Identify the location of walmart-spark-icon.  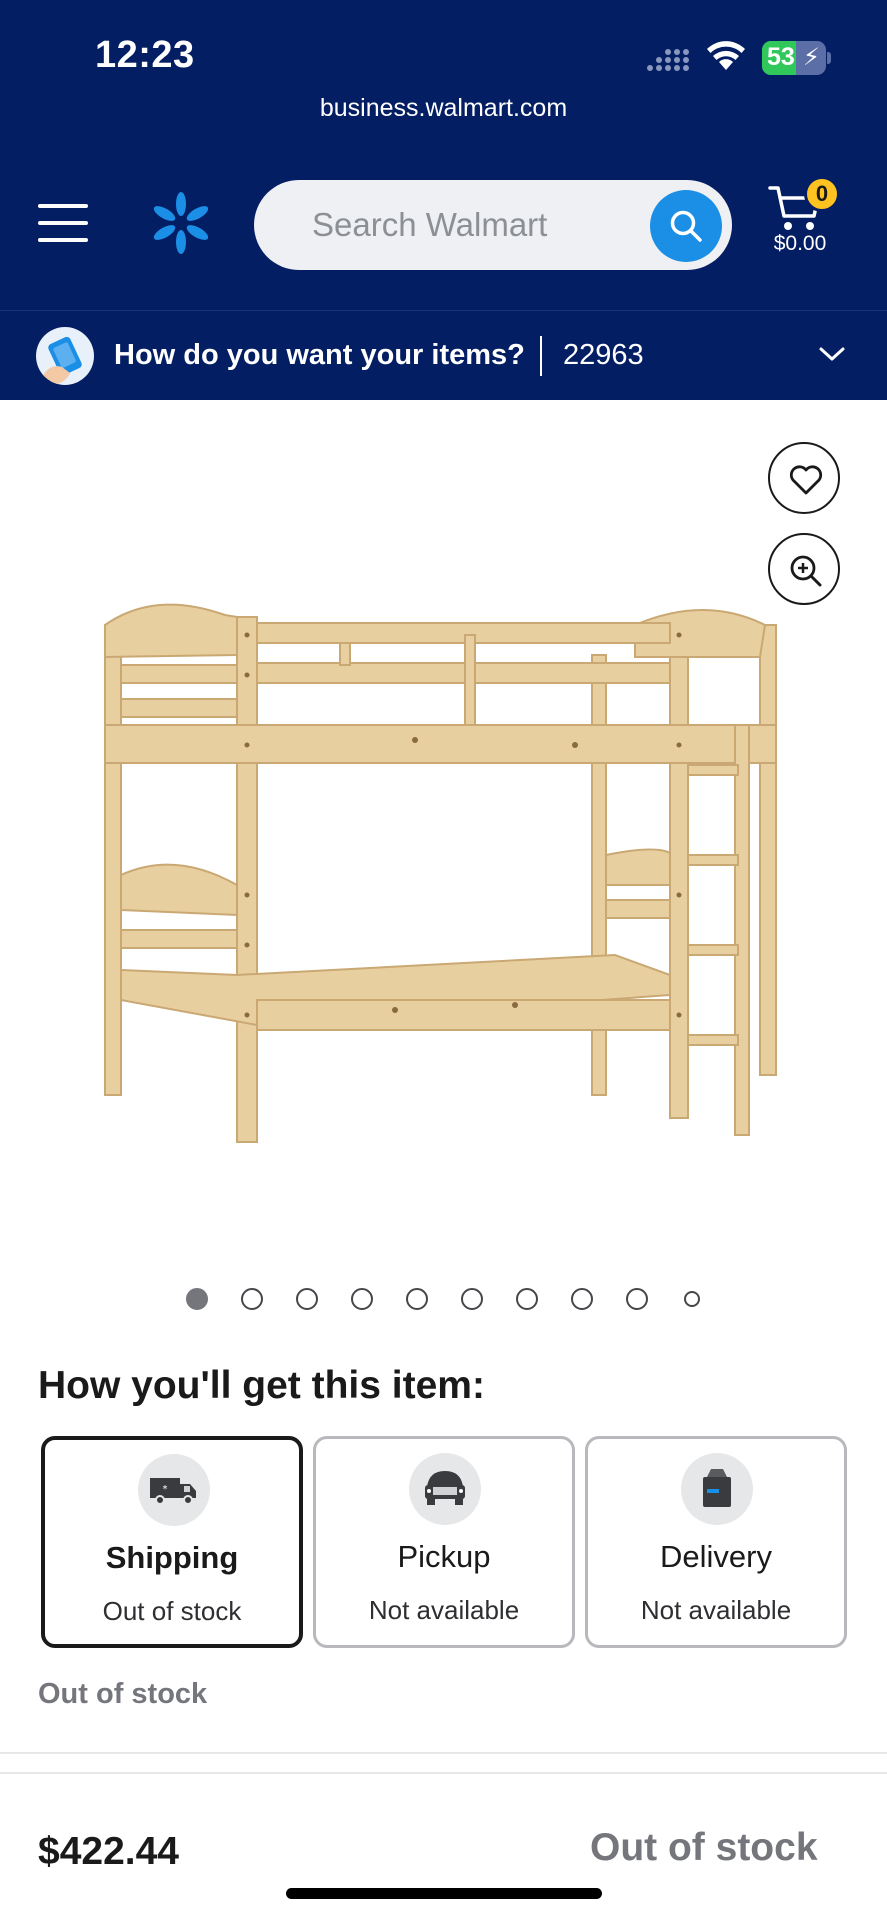
(181, 223).